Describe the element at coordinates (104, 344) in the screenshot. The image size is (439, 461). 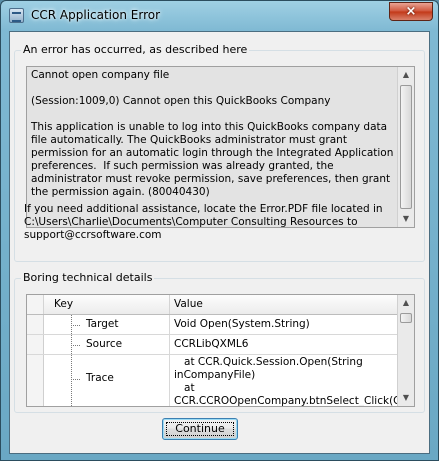
I see `key-label: Source` at that location.